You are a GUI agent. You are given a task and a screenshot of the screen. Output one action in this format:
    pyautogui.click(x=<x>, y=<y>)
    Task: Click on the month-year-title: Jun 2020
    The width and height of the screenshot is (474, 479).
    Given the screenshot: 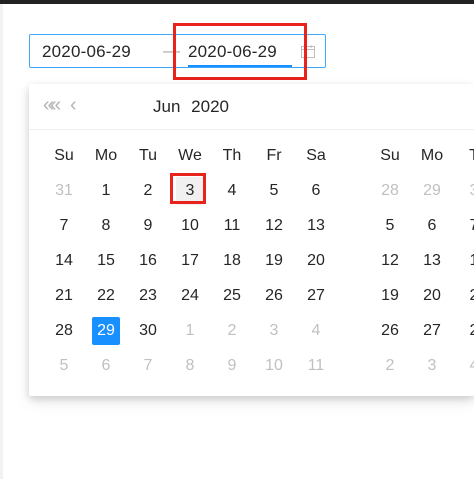 What is the action you would take?
    pyautogui.click(x=194, y=107)
    